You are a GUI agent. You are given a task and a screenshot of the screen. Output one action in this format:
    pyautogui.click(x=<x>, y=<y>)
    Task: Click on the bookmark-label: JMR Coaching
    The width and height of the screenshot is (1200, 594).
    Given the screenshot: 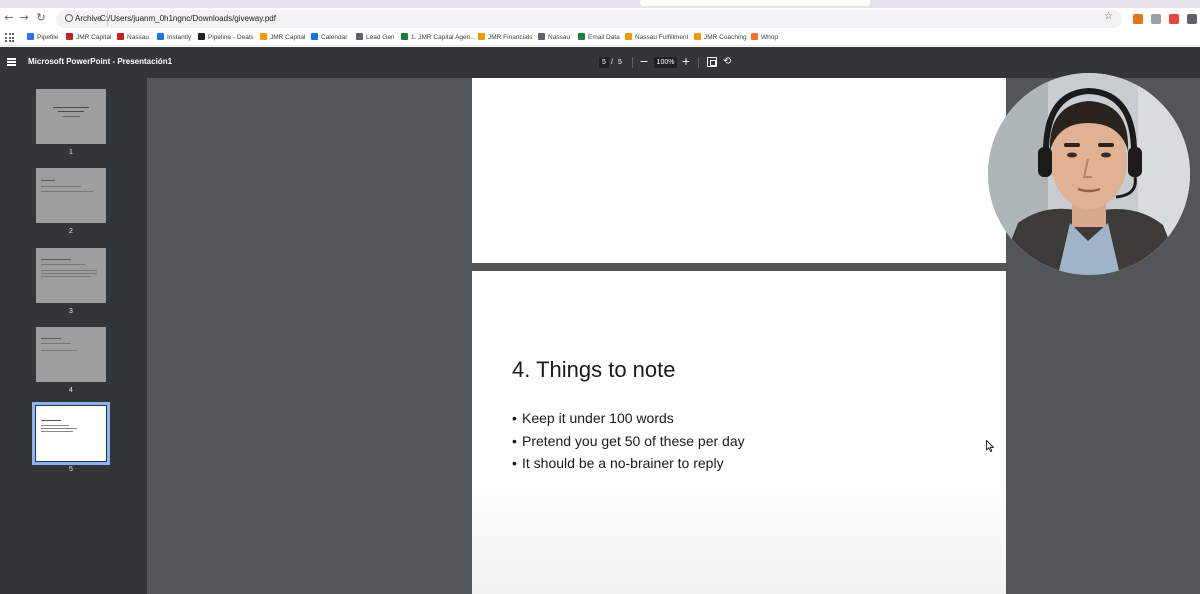 What is the action you would take?
    pyautogui.click(x=725, y=37)
    